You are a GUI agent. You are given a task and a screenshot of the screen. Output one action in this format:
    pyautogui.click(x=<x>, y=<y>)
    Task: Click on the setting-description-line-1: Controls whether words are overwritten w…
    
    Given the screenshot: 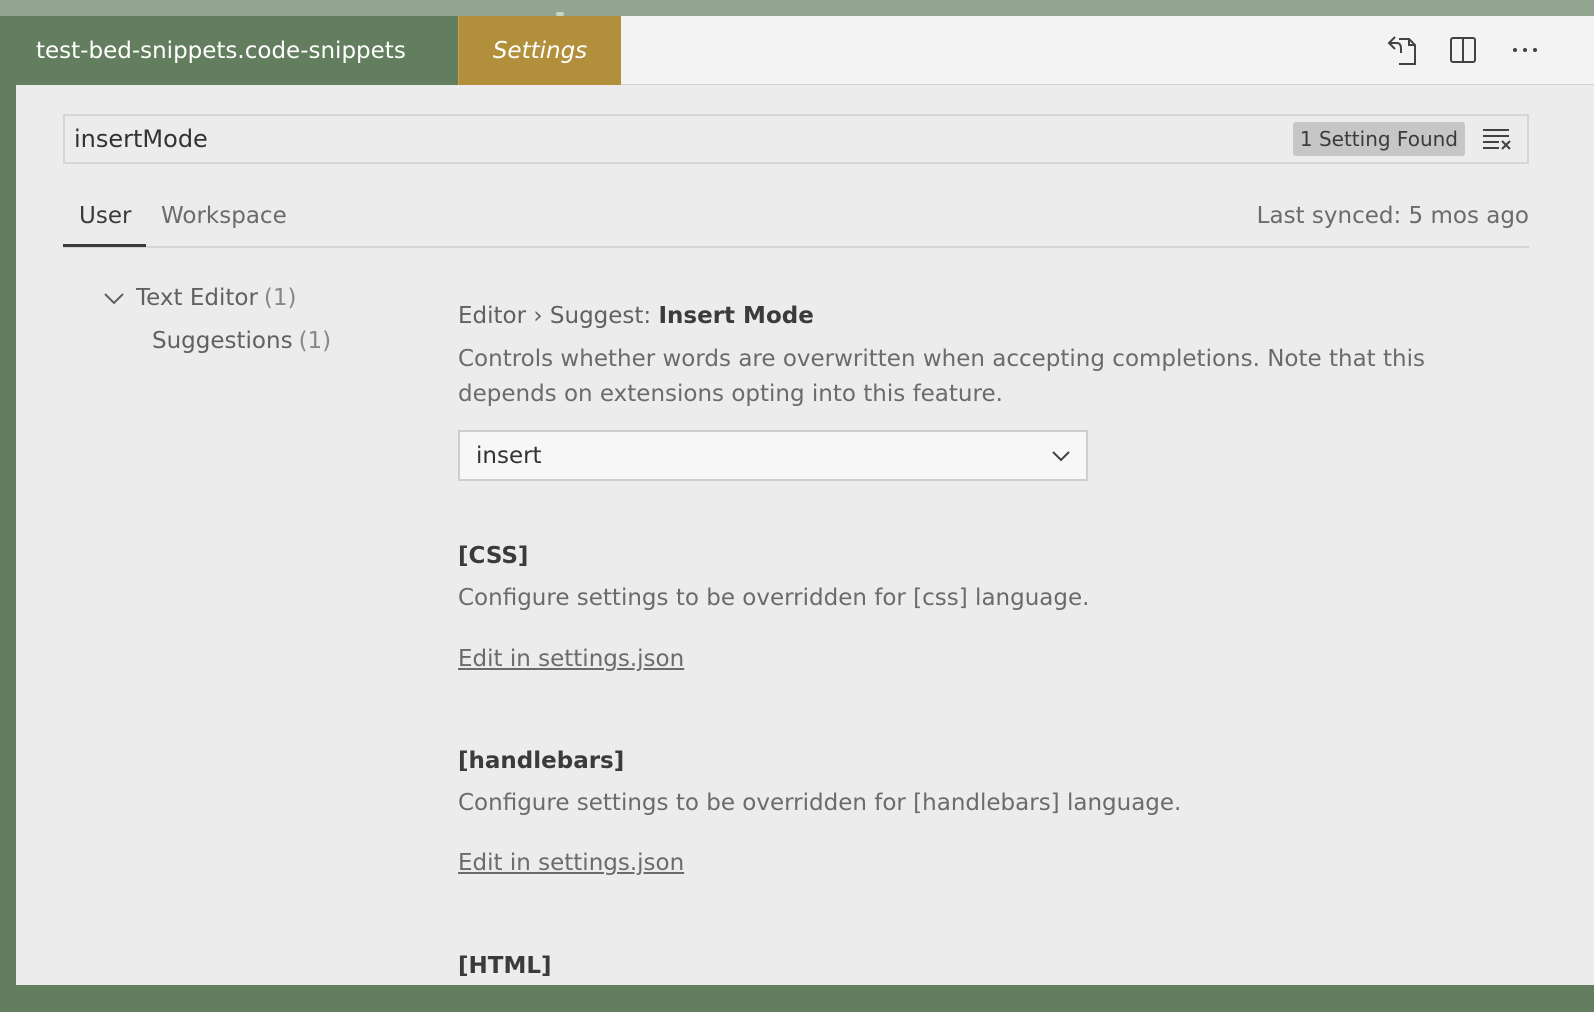 What is the action you would take?
    pyautogui.click(x=941, y=359)
    